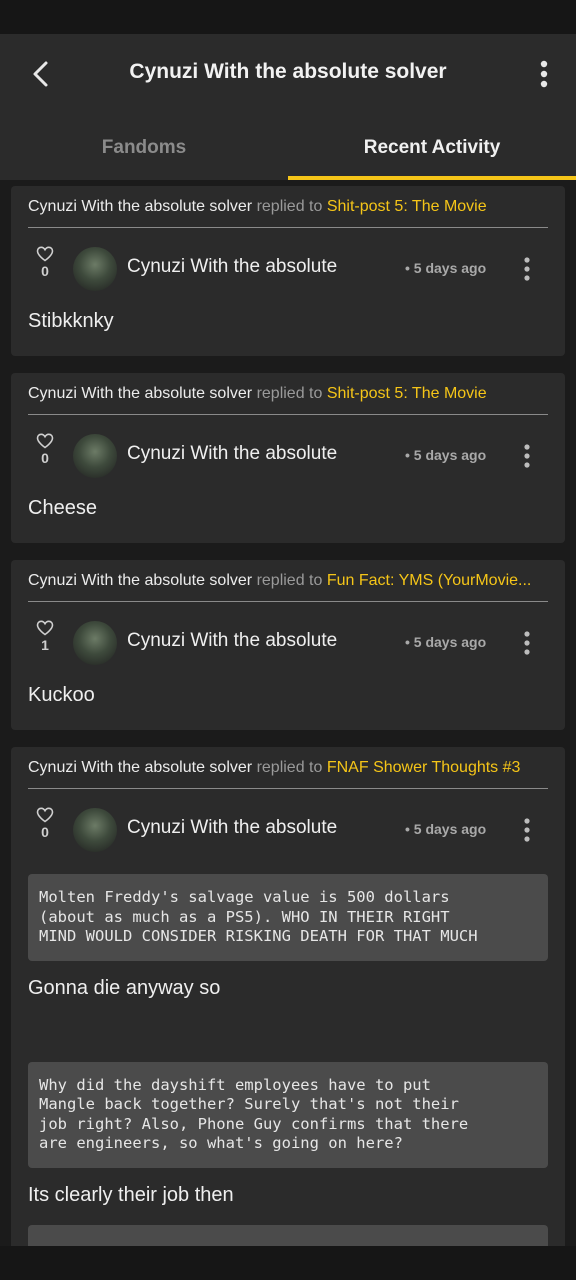 The image size is (576, 1280). Describe the element at coordinates (288, 1235) in the screenshot. I see `quote-block` at that location.